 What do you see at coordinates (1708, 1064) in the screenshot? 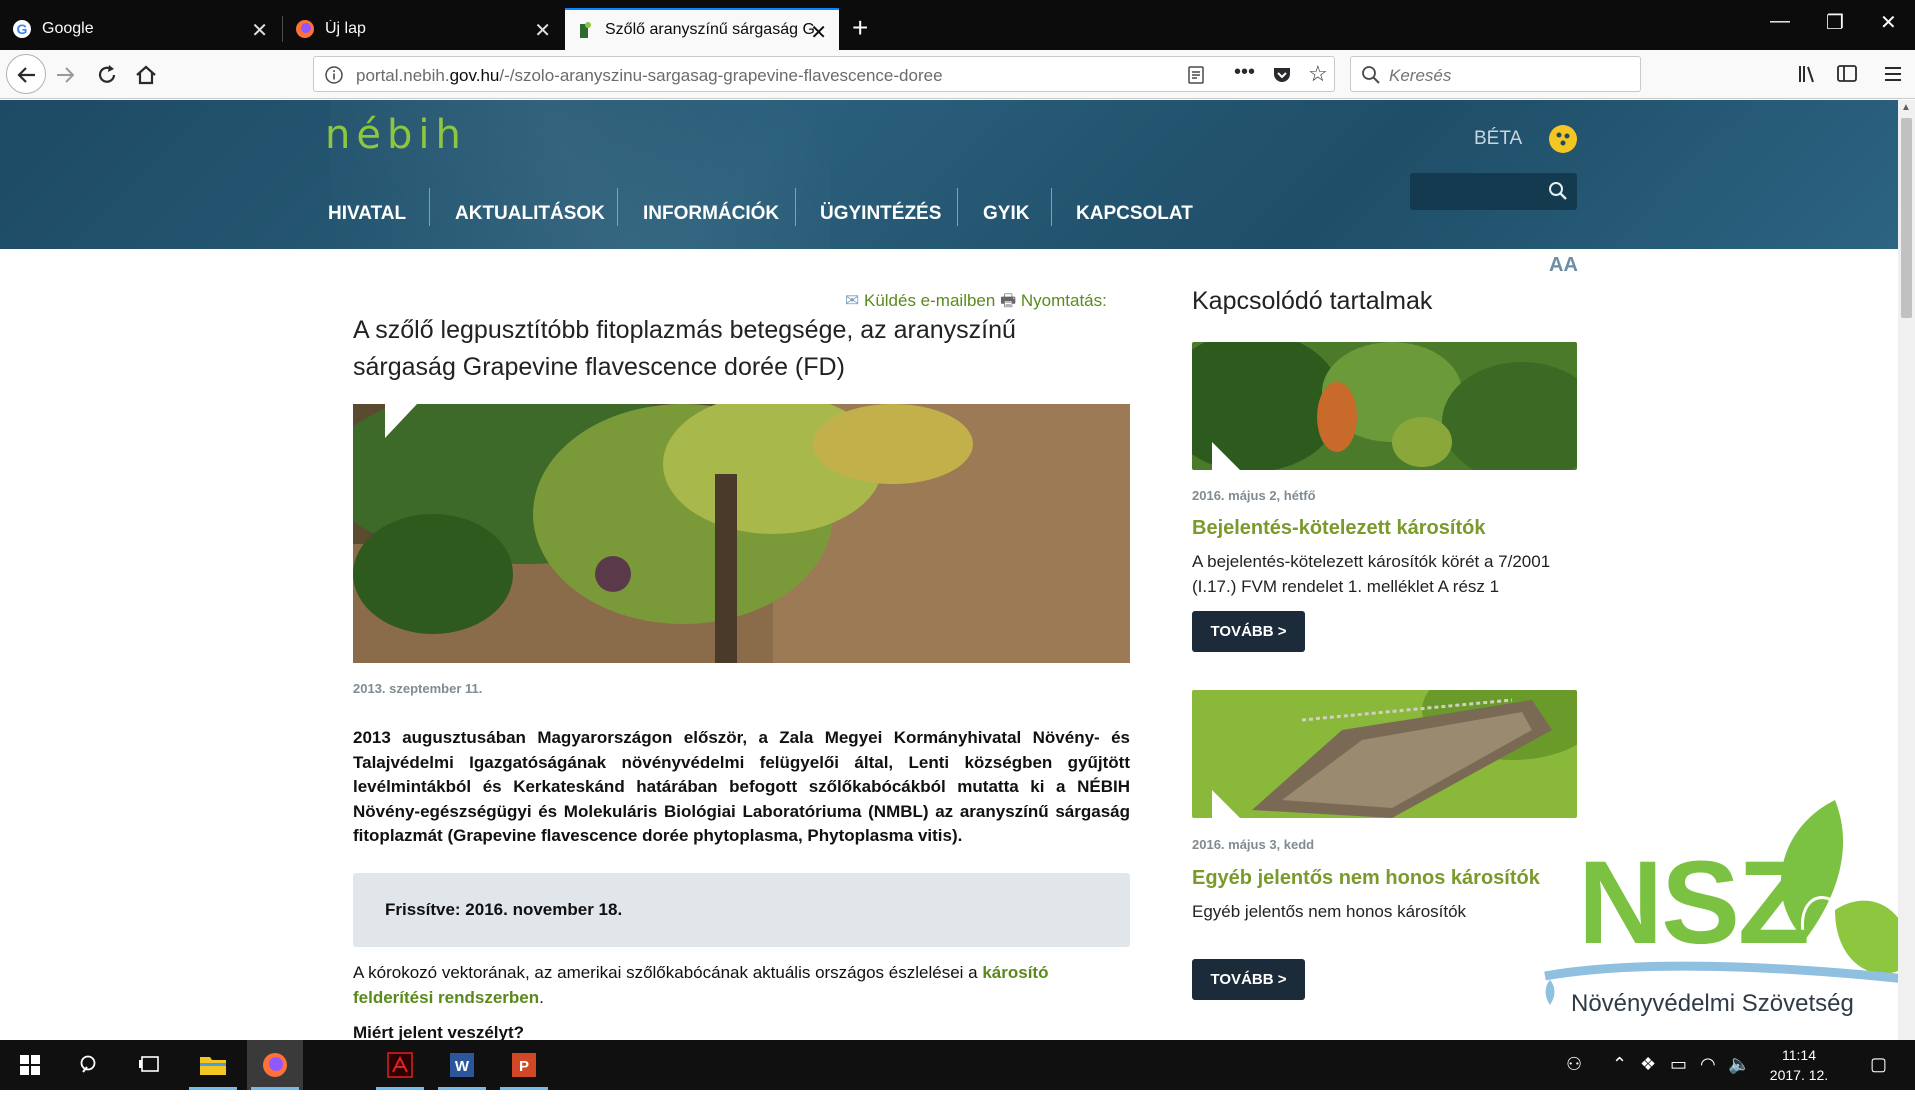
I see `wifi-icon: ◠` at bounding box center [1708, 1064].